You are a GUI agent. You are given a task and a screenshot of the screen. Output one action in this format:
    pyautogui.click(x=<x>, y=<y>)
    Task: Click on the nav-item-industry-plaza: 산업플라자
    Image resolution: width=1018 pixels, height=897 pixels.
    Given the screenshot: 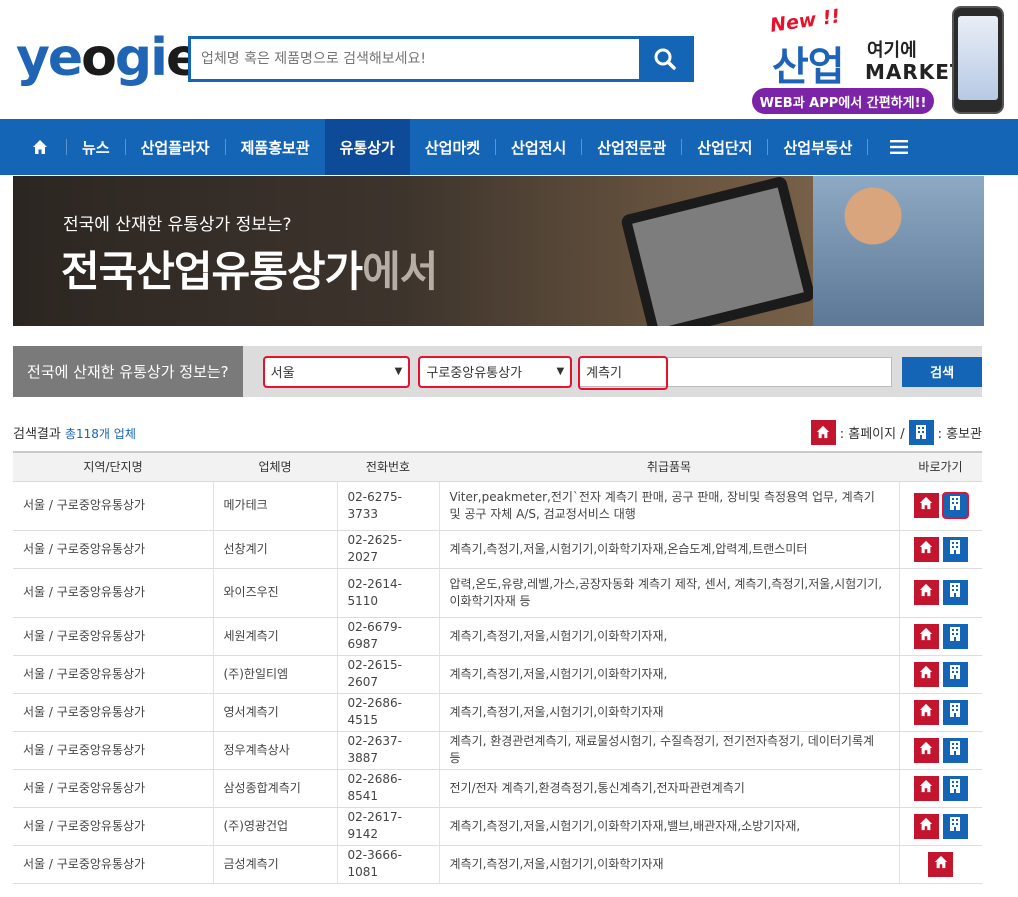 What is the action you would take?
    pyautogui.click(x=175, y=147)
    